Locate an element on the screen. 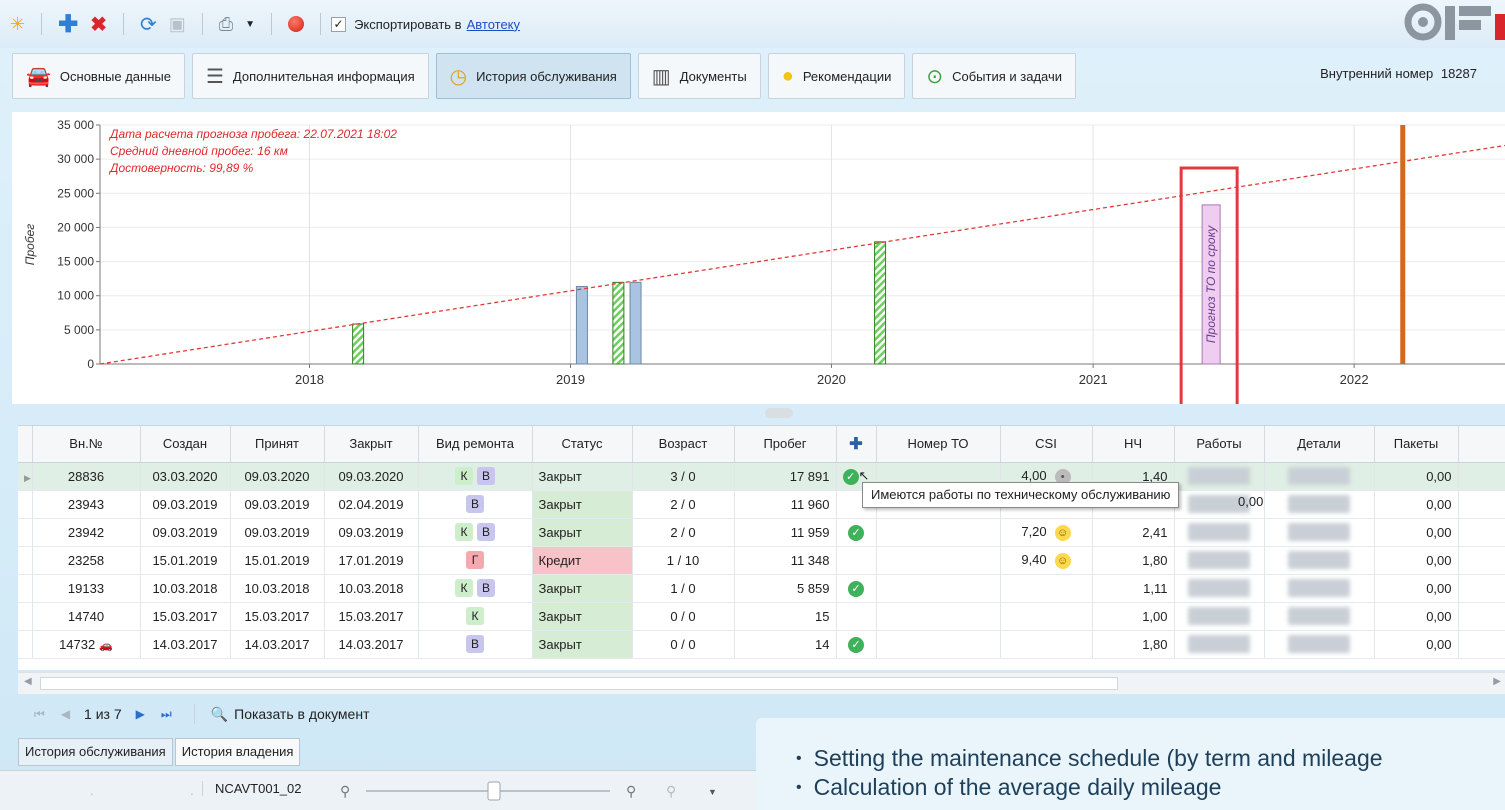 This screenshot has height=810, width=1505. col-header-age: Возраст is located at coordinates (683, 444).